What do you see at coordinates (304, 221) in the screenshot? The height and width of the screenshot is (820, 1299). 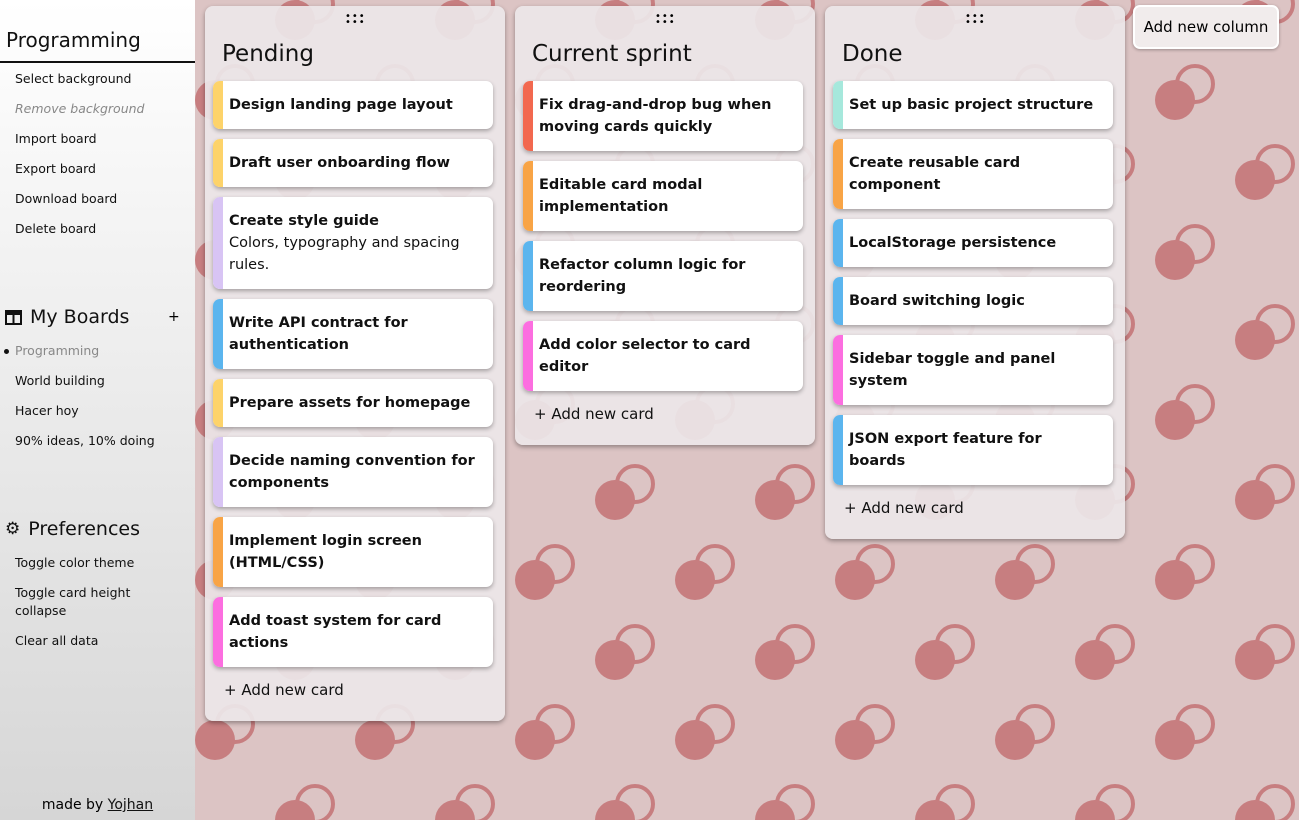 I see `card-title: Create style guide` at bounding box center [304, 221].